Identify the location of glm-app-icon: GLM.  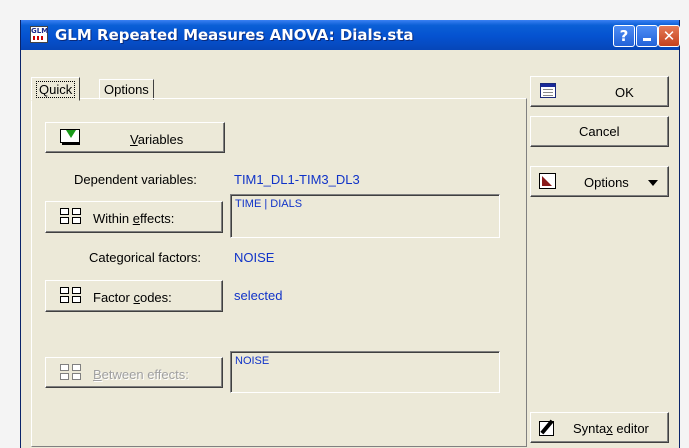
(39, 34).